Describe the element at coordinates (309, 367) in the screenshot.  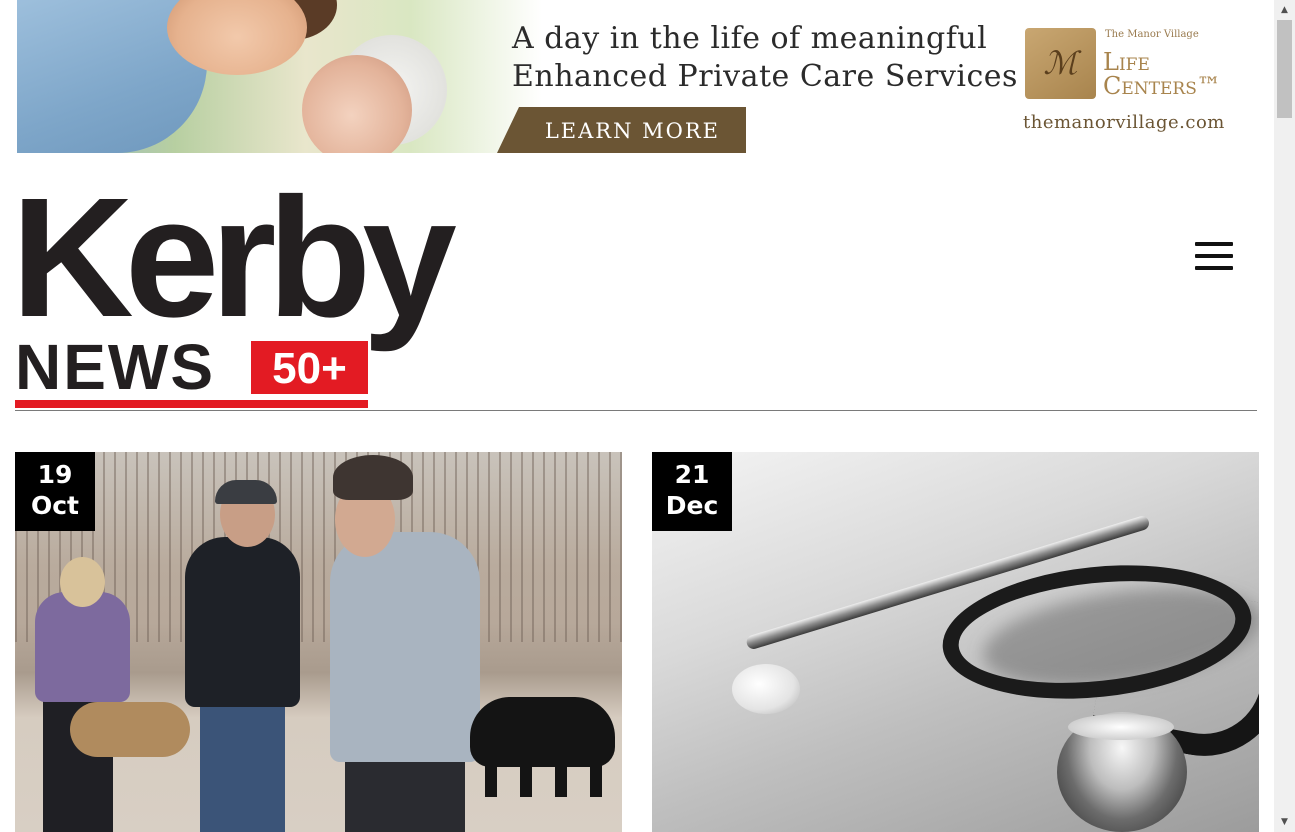
I see `logo-badge-50plus: 50+` at that location.